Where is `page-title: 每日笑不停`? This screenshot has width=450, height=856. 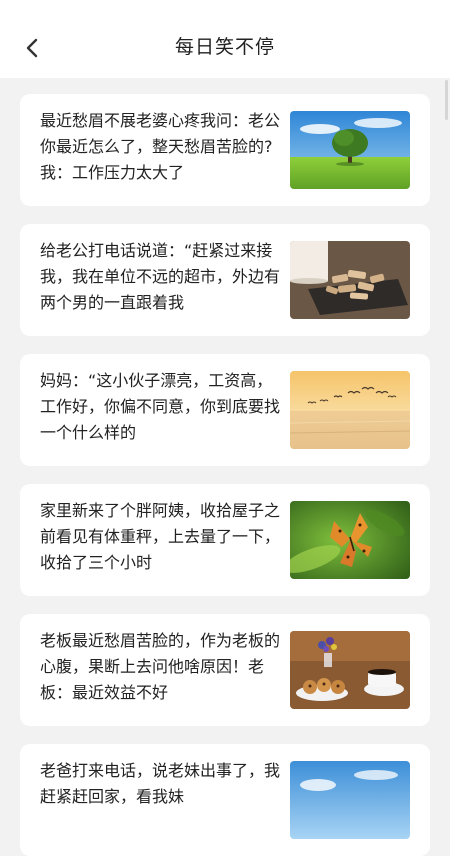 page-title: 每日笑不停 is located at coordinates (224, 47).